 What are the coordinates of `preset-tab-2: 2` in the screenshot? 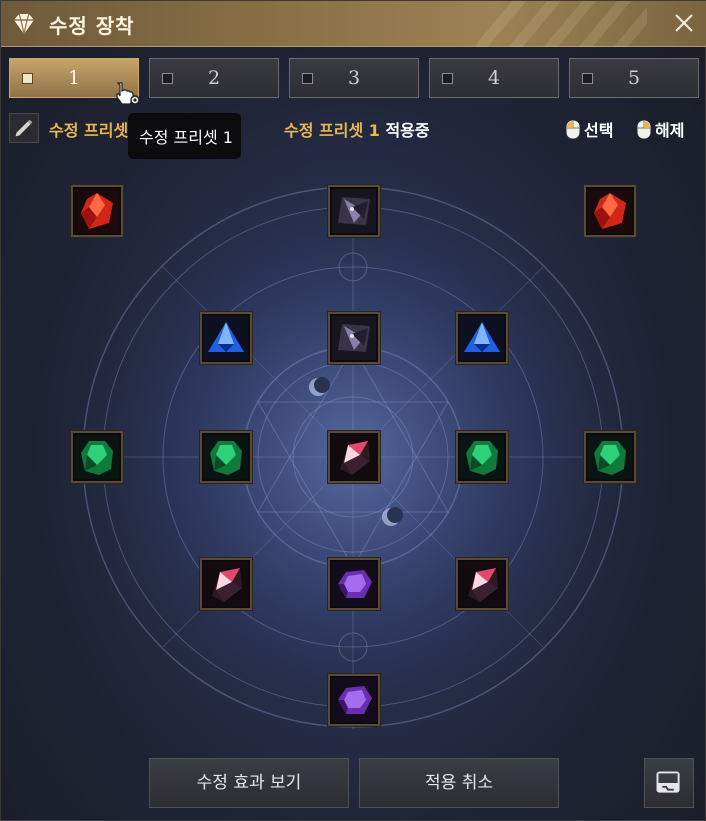 It's located at (214, 78).